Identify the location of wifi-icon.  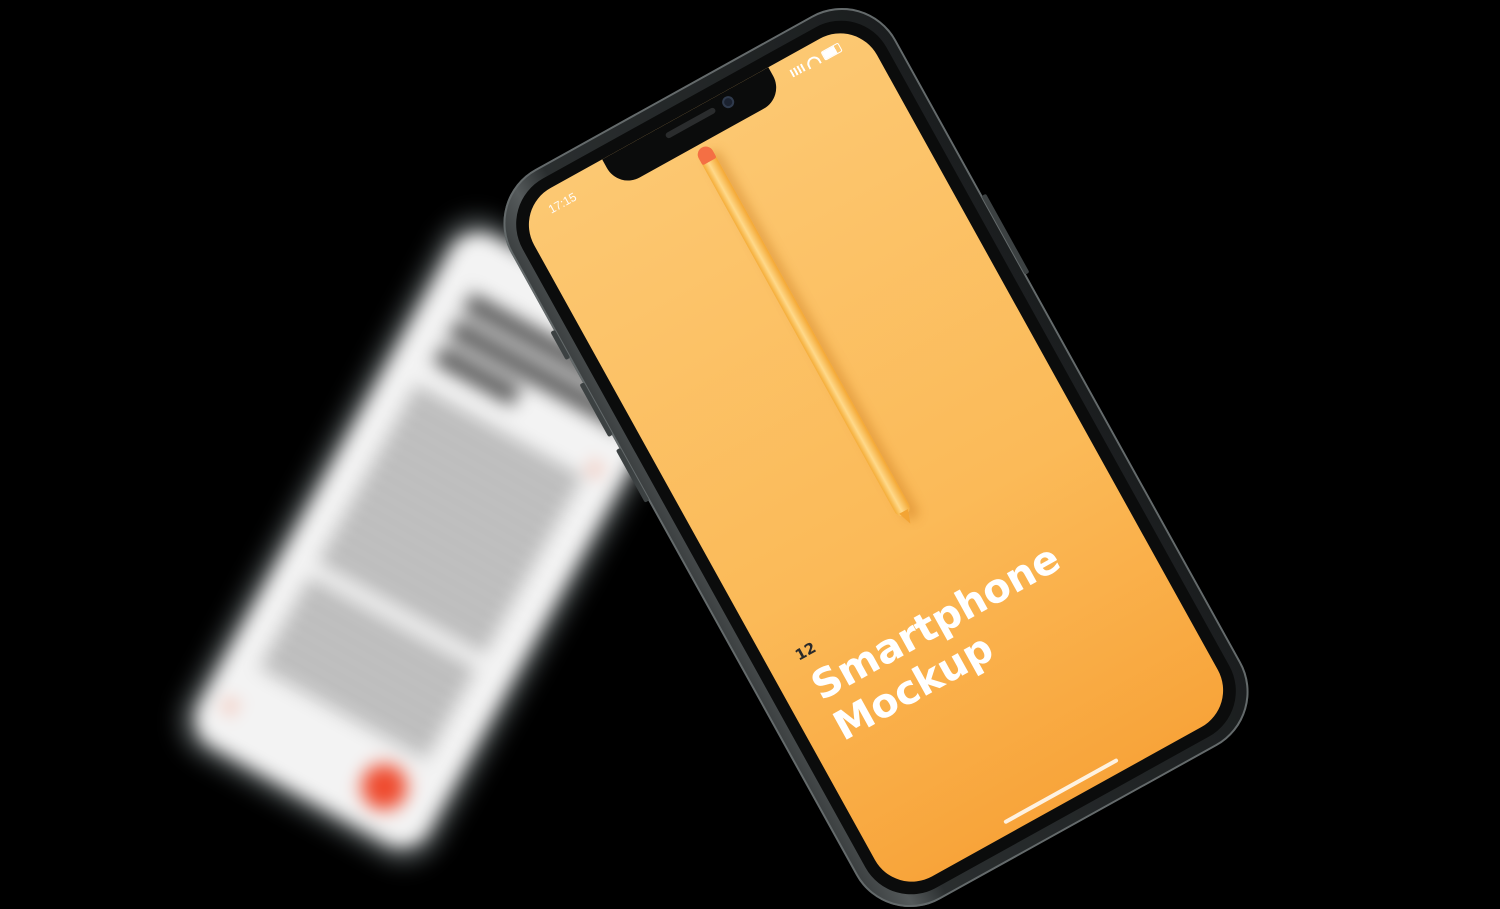
(813, 62).